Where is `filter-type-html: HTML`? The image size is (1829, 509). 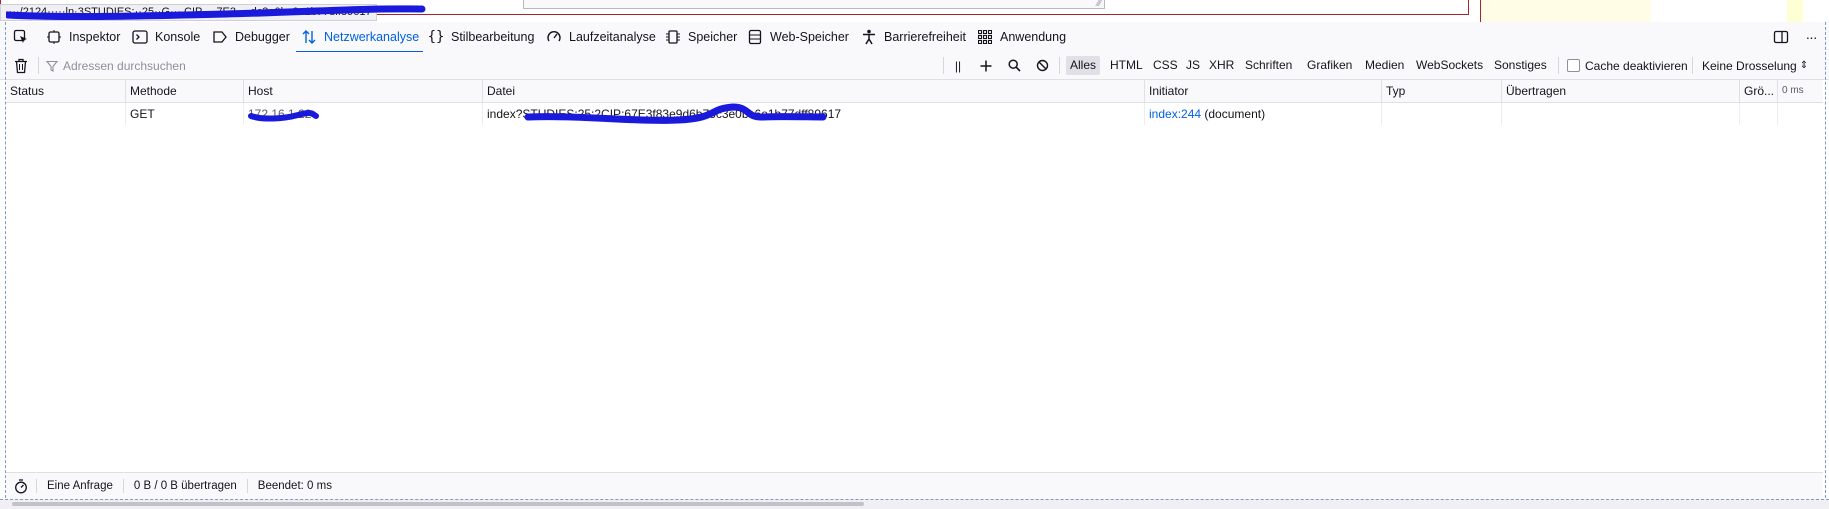 filter-type-html: HTML is located at coordinates (1126, 65).